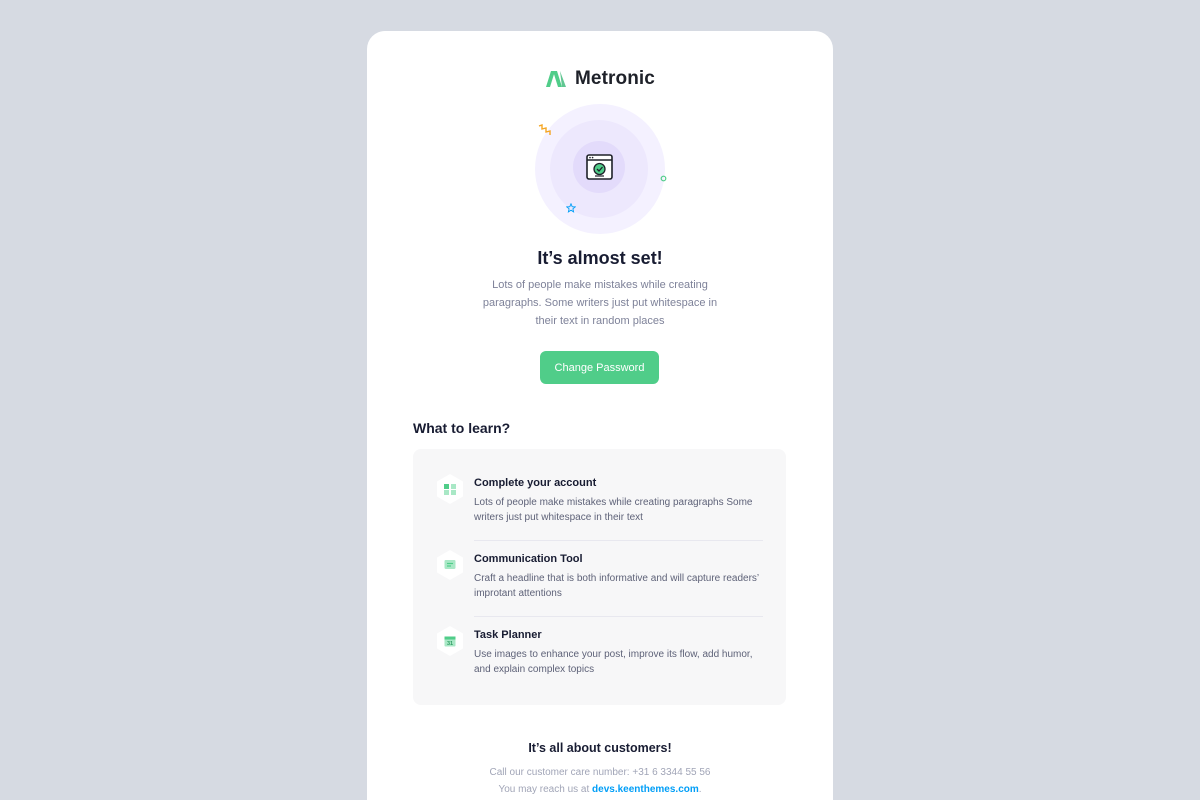 This screenshot has width=1200, height=800. I want to click on circle-icon, so click(663, 178).